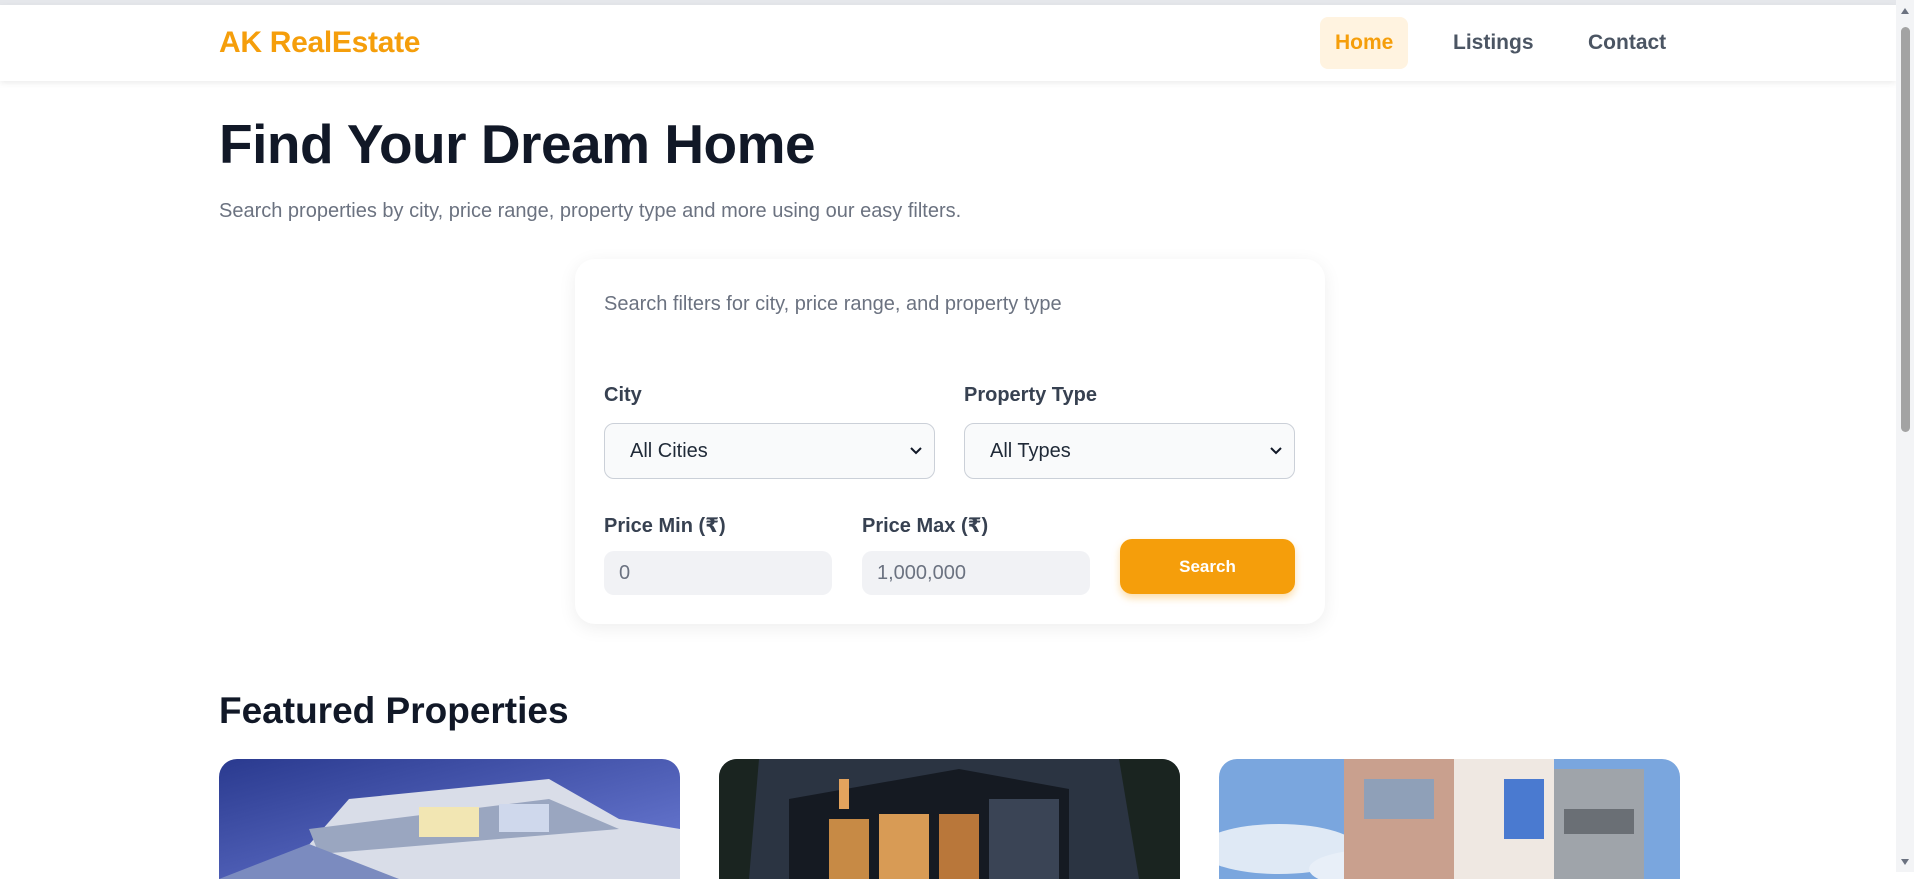  What do you see at coordinates (1905, 862) in the screenshot?
I see `scroll-down-arrow-icon` at bounding box center [1905, 862].